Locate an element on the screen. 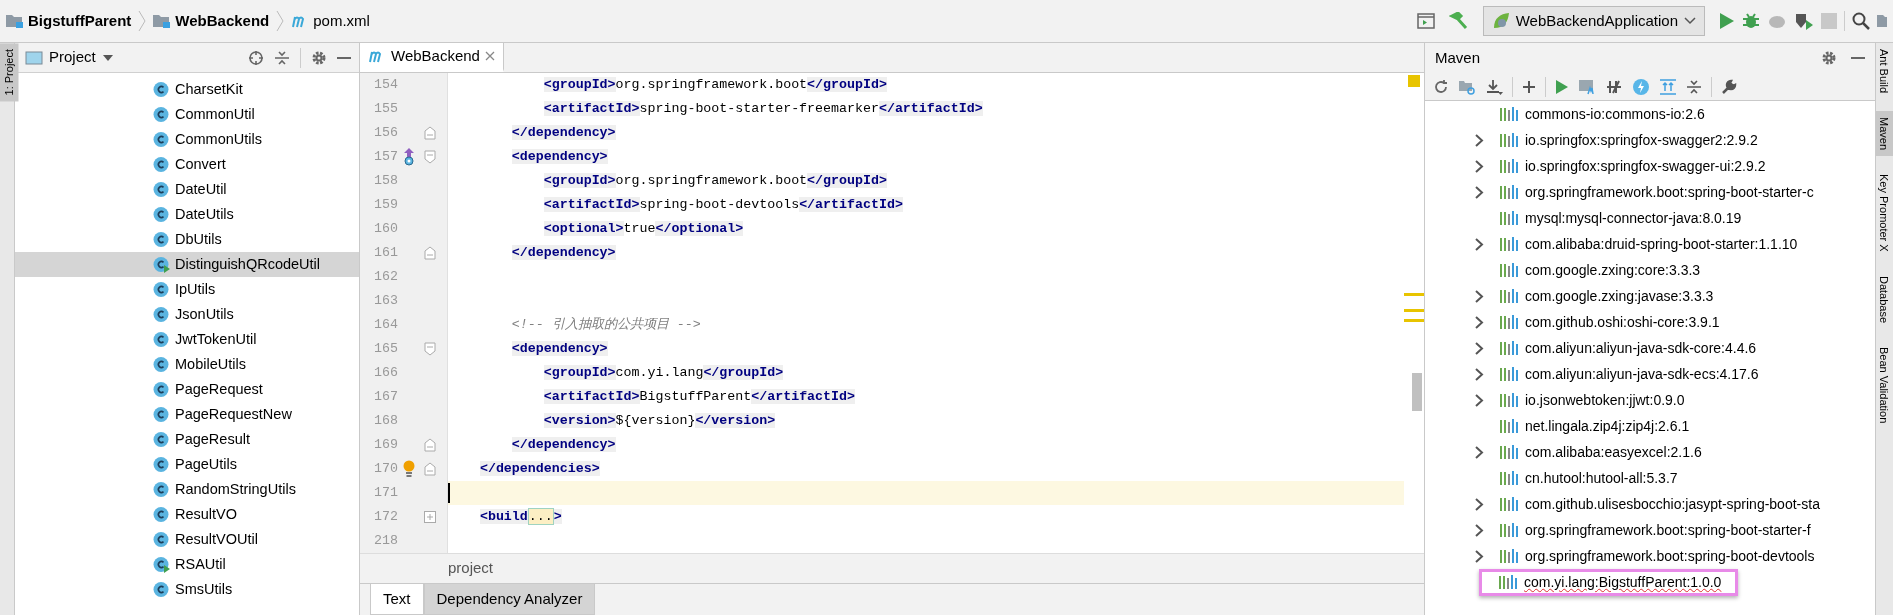  profiler-icon is located at coordinates (1804, 21).